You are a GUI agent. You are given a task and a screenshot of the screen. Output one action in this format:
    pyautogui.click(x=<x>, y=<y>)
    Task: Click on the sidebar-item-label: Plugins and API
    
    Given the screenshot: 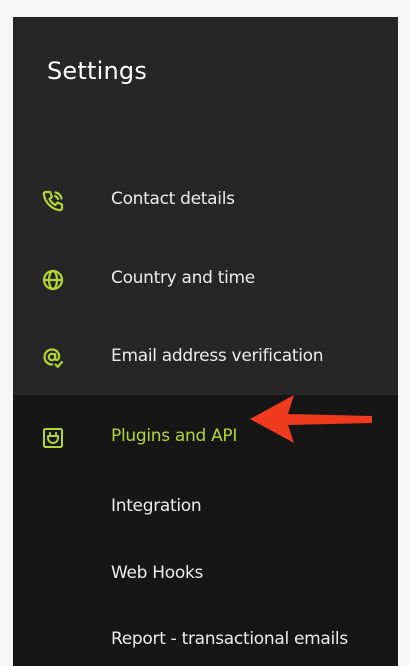 What is the action you would take?
    pyautogui.click(x=174, y=436)
    